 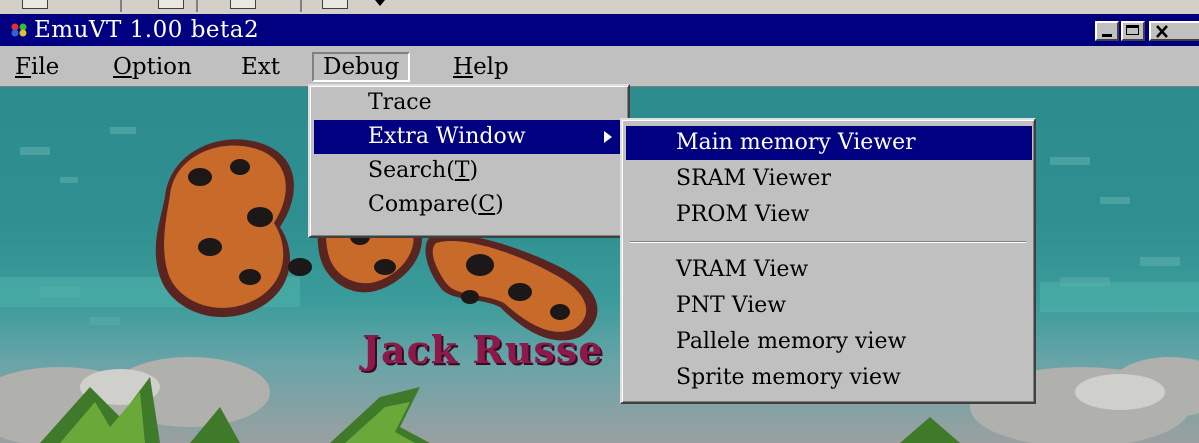 I want to click on toolbar-dropdown-icon, so click(x=380, y=3).